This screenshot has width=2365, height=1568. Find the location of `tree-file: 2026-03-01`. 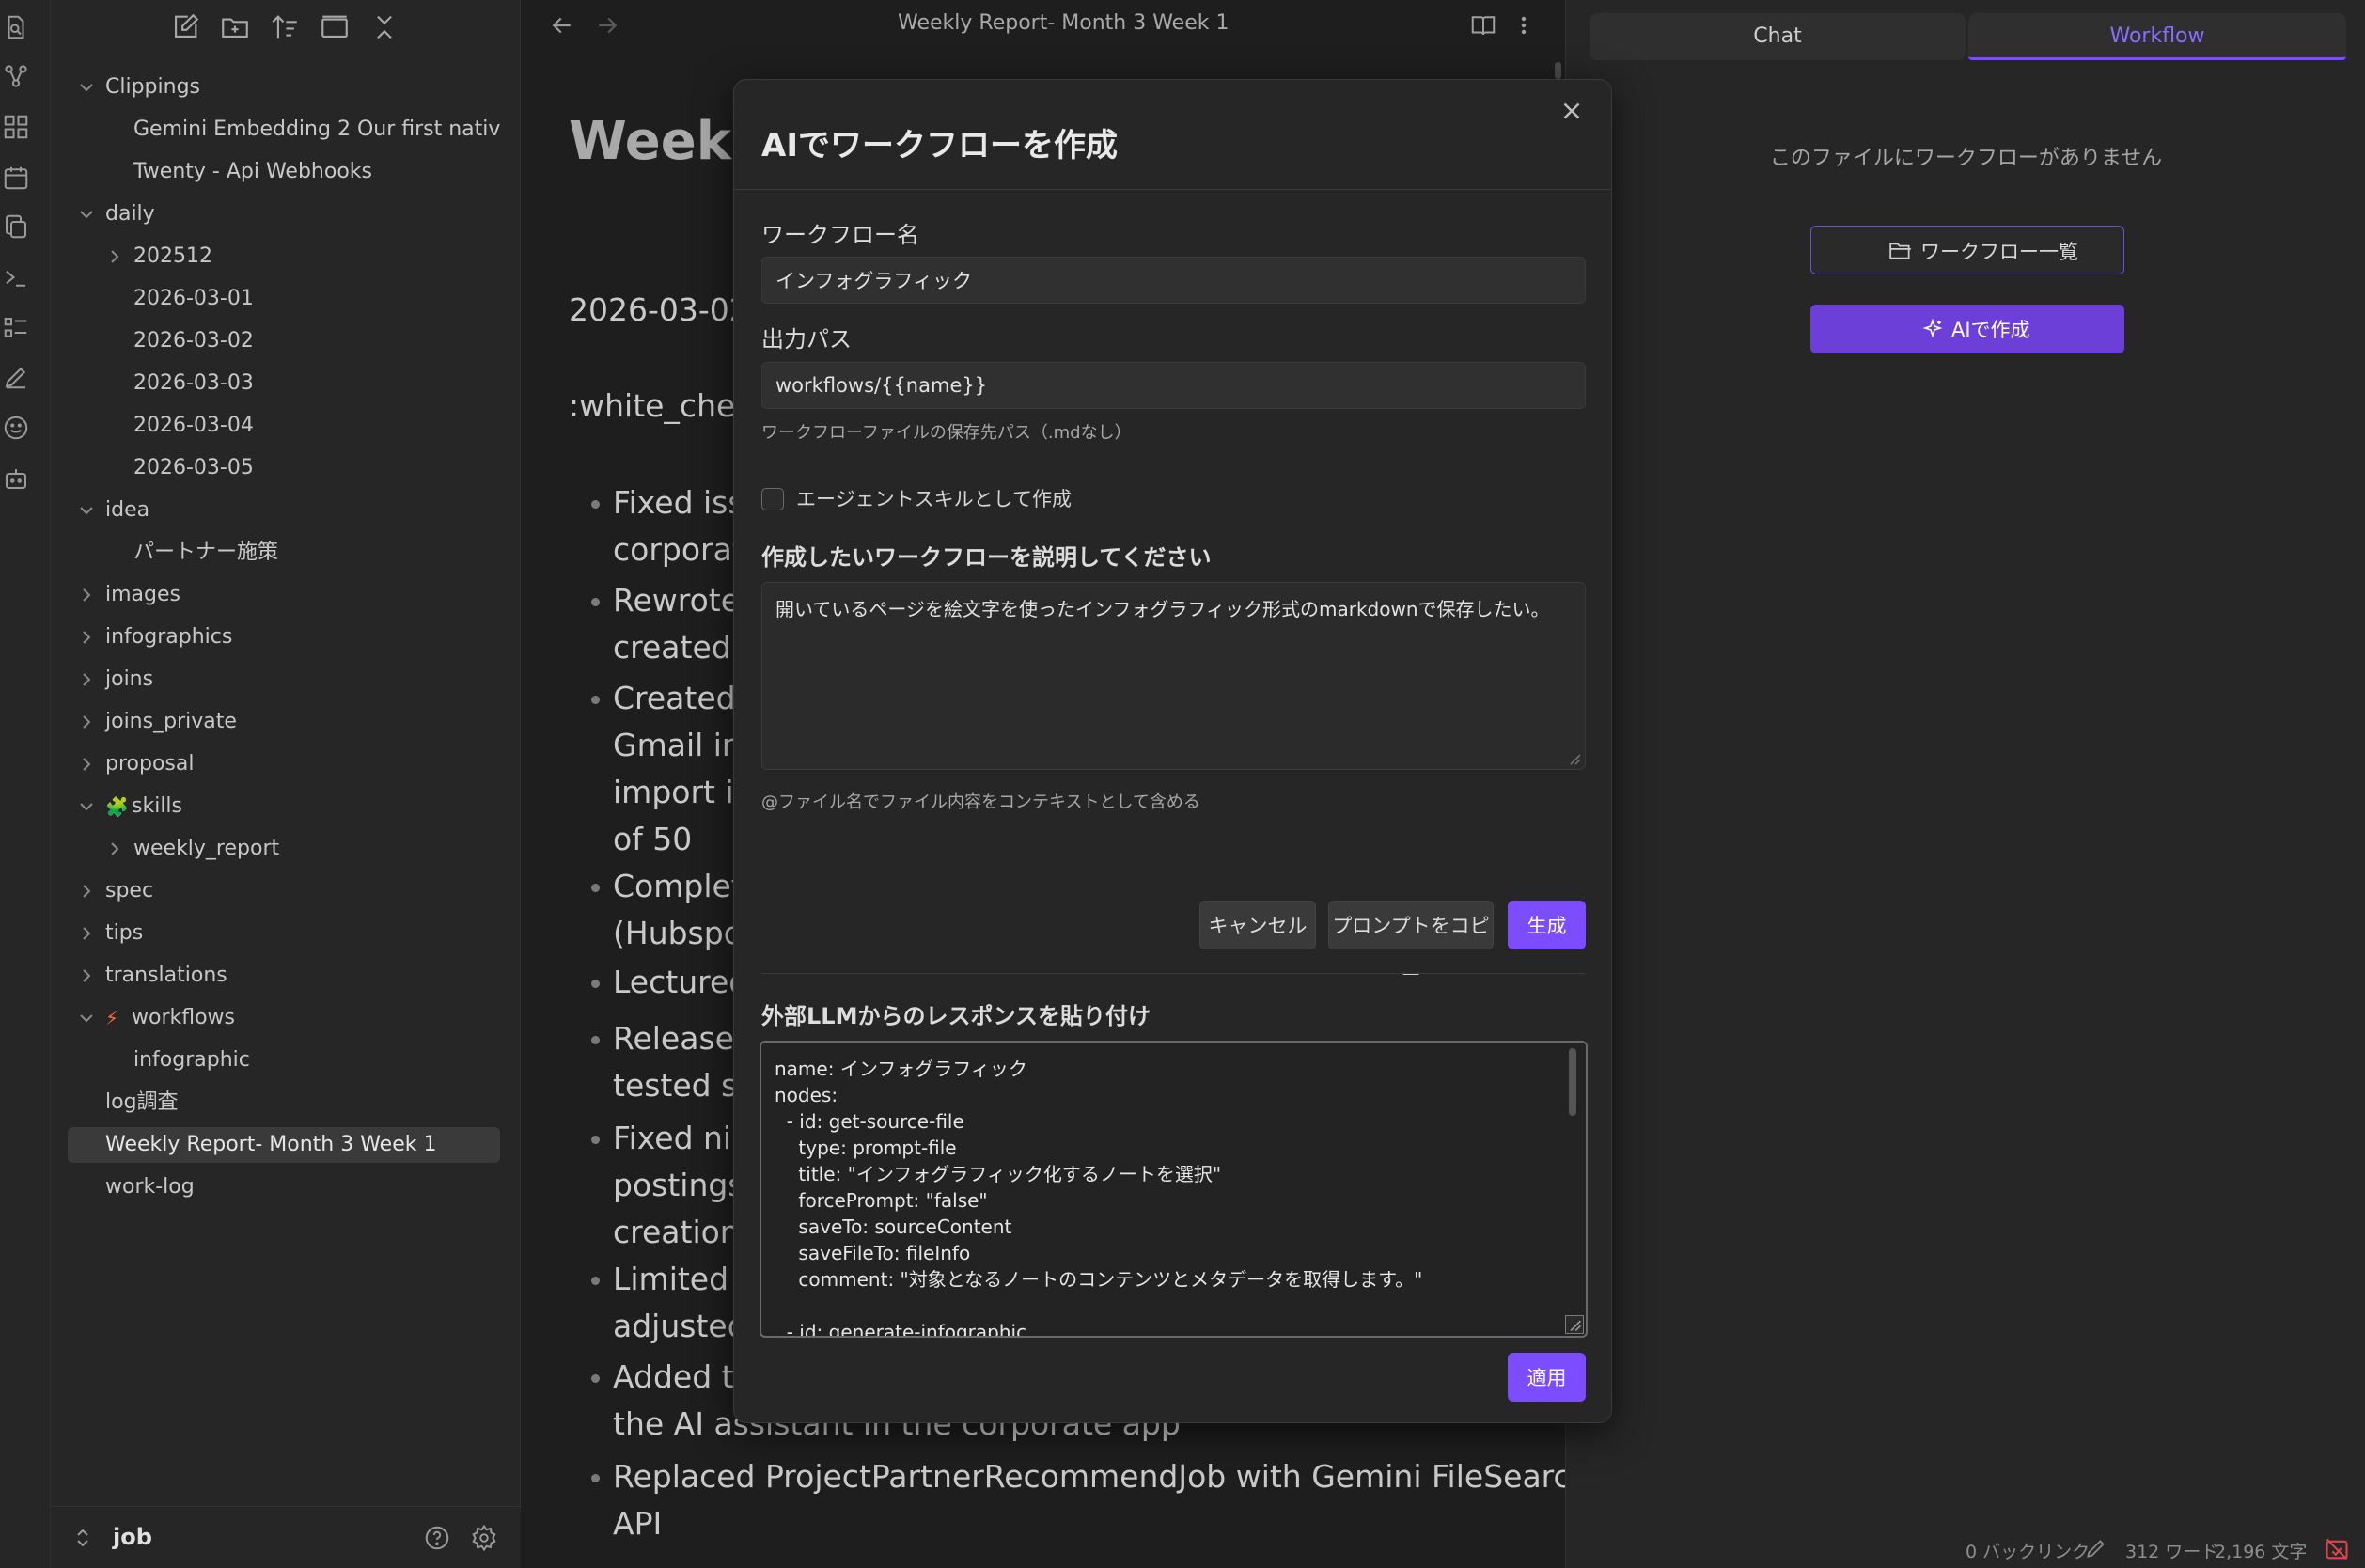

tree-file: 2026-03-01 is located at coordinates (284, 299).